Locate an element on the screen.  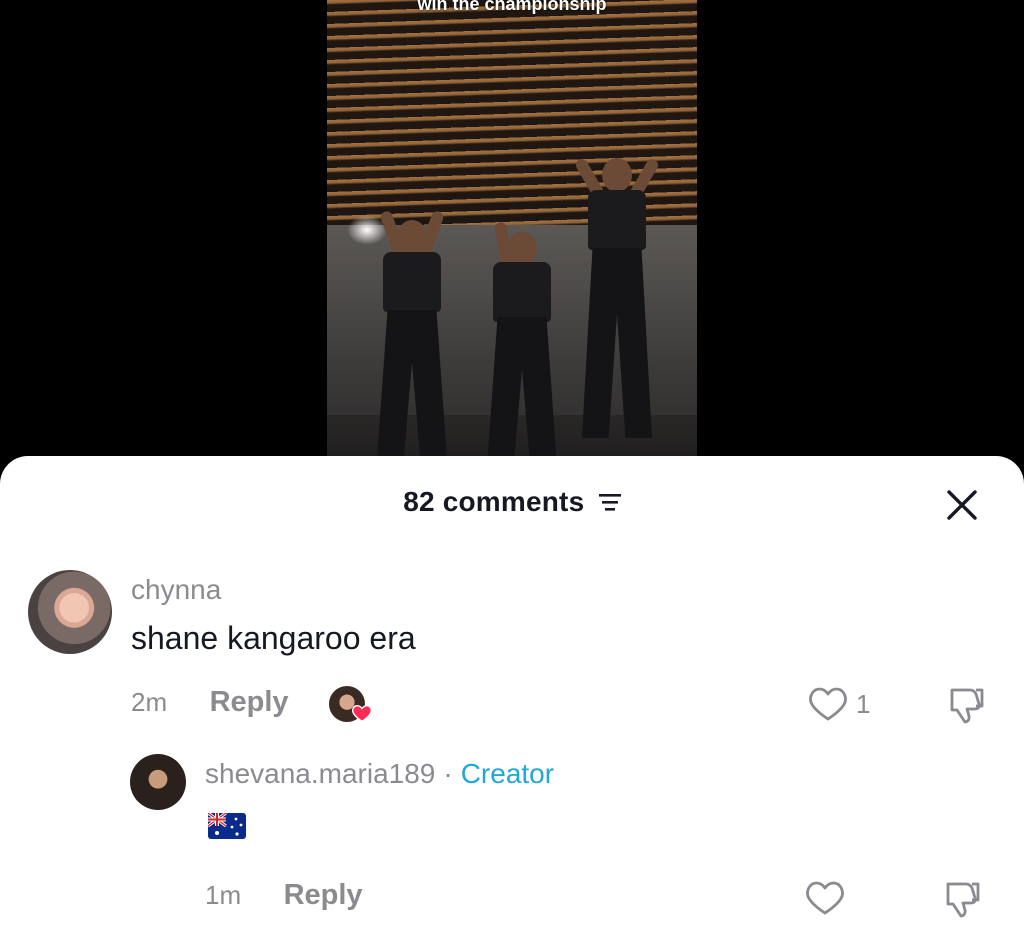
comment-username: chynna is located at coordinates (176, 590).